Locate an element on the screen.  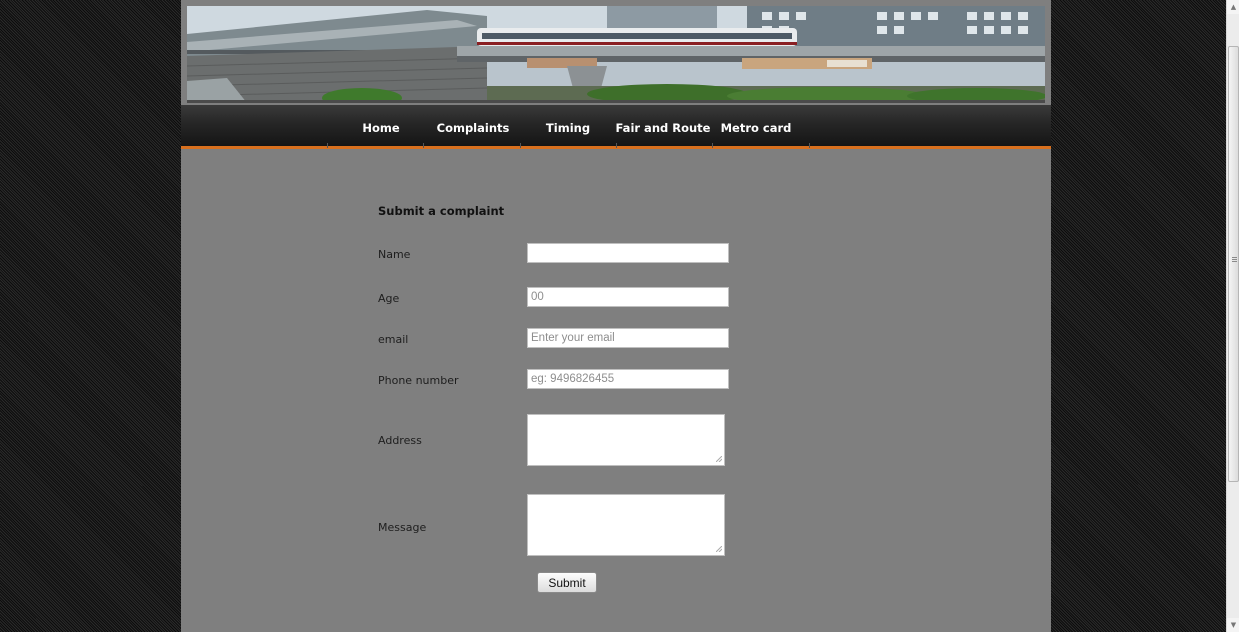
phone-label: Phone number is located at coordinates (418, 380).